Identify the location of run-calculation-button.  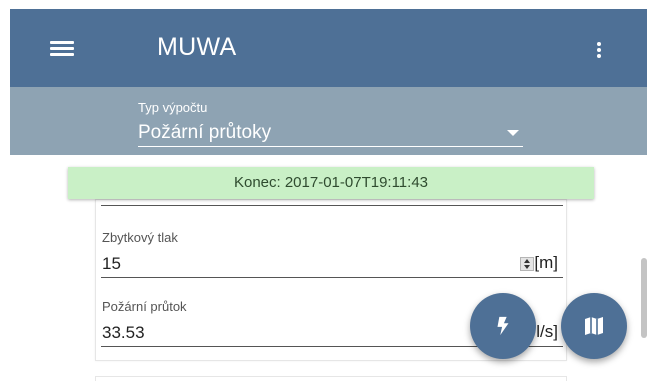
(503, 326).